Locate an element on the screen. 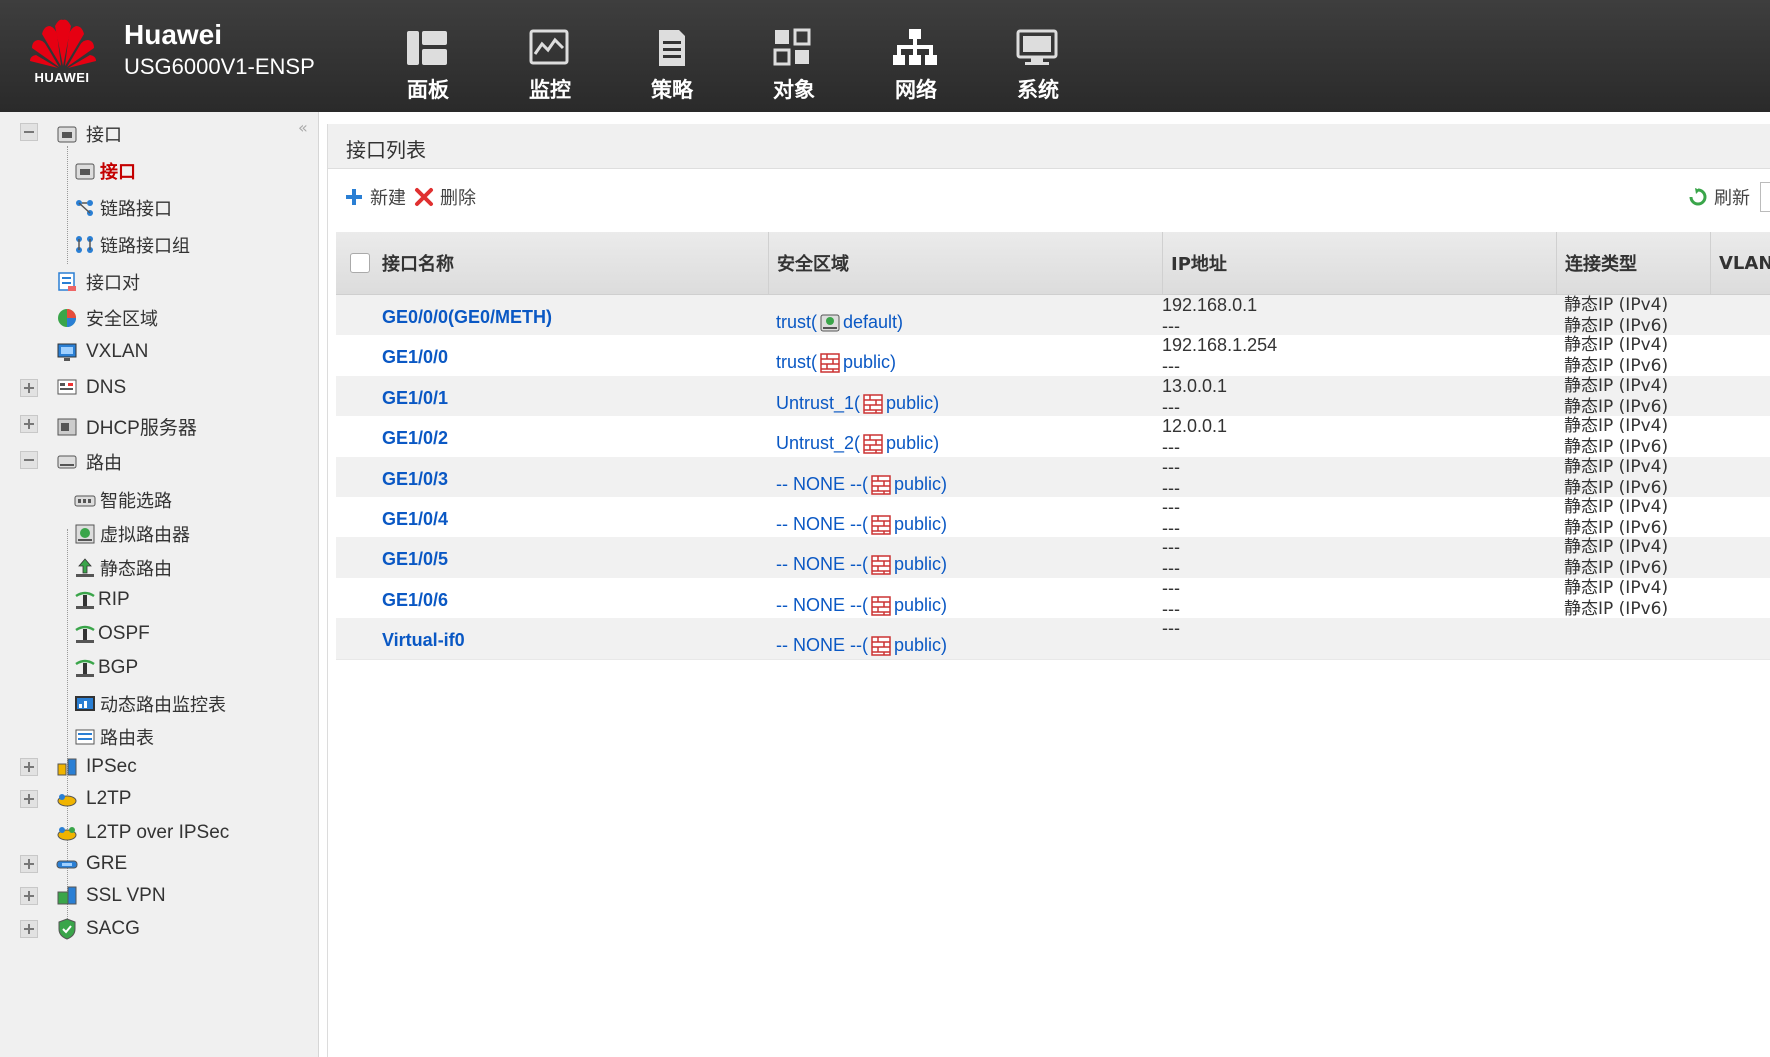 This screenshot has height=1057, width=1770. policy-document-icon is located at coordinates (672, 48).